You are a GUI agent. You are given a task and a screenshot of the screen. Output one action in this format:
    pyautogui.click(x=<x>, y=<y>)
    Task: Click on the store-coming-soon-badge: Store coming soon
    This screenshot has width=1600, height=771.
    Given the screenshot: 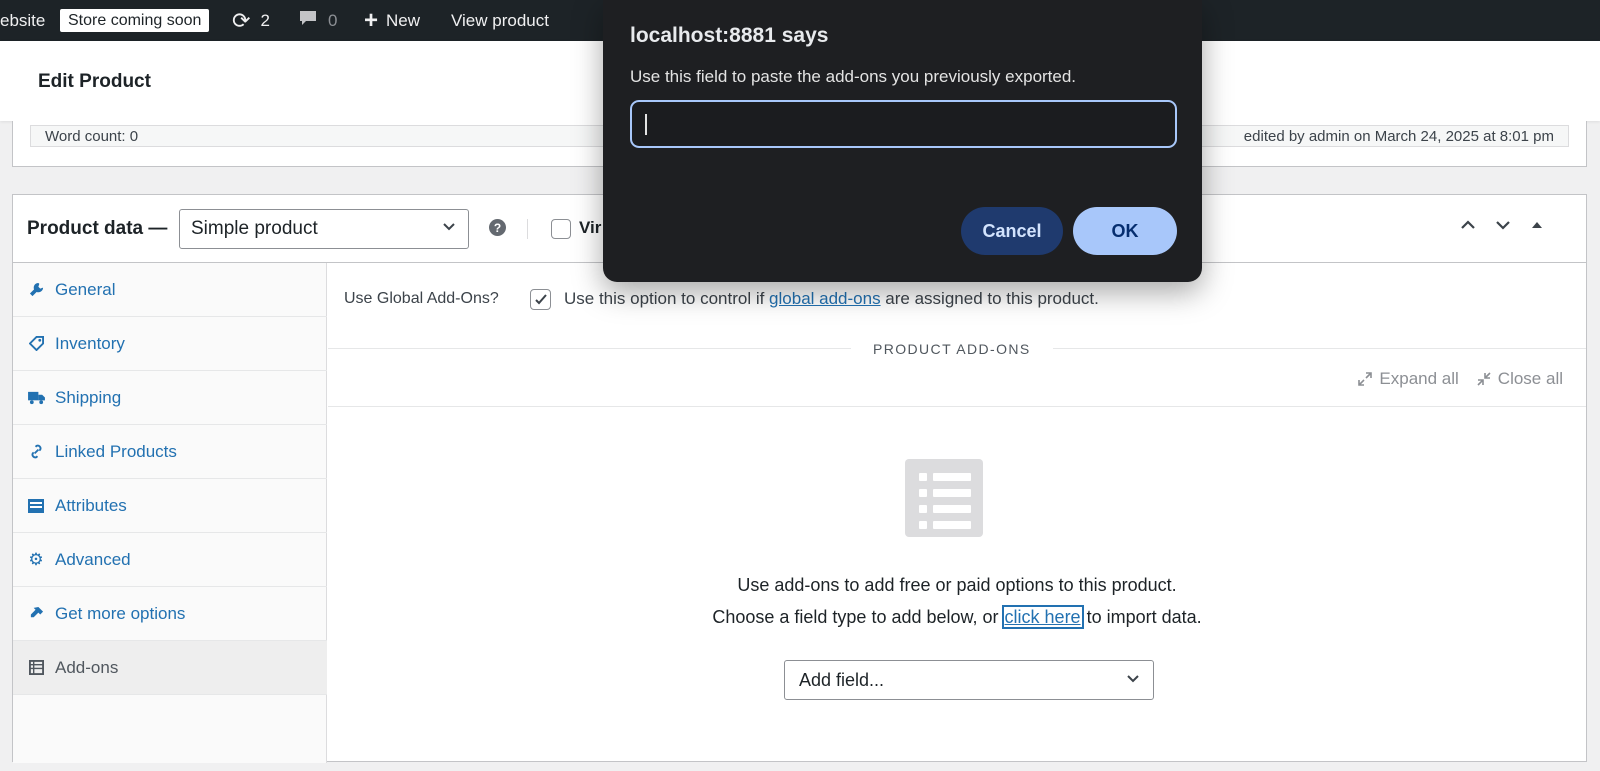 What is the action you would take?
    pyautogui.click(x=135, y=20)
    